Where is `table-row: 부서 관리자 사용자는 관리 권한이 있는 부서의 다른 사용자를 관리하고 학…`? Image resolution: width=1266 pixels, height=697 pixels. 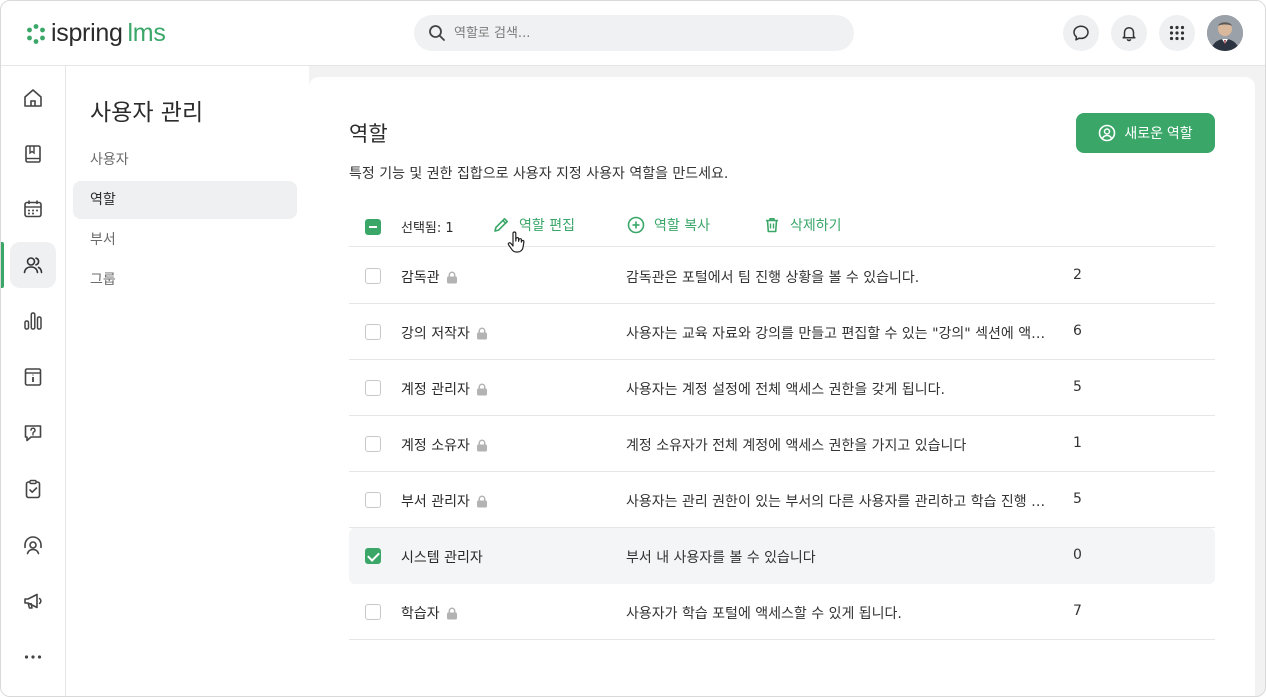
table-row: 부서 관리자 사용자는 관리 권한이 있는 부서의 다른 사용자를 관리하고 학… is located at coordinates (782, 500).